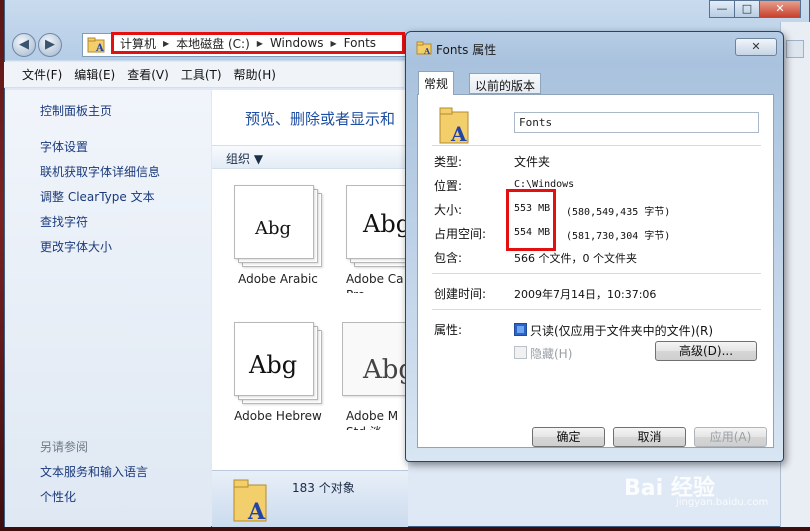  Describe the element at coordinates (64, 447) in the screenshot. I see `see-also-heading: 另请参阅` at that location.